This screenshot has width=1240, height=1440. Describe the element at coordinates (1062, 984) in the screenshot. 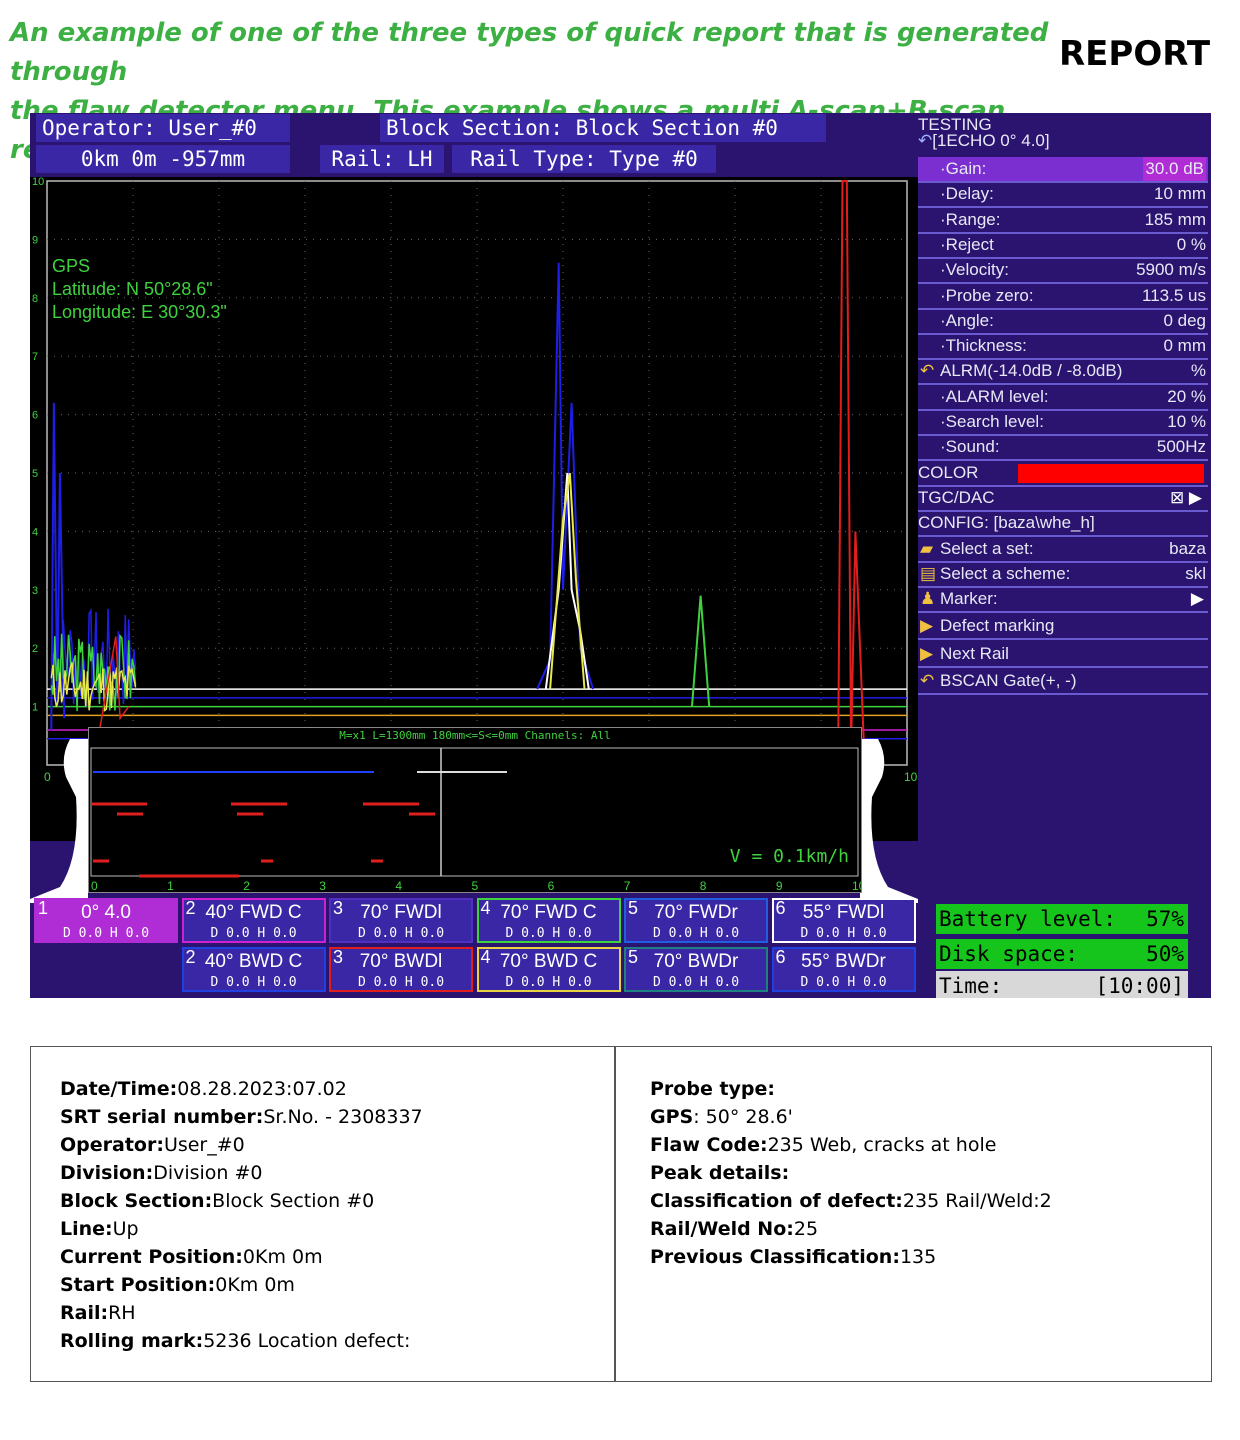

I see `time-status: Time: [10:00]` at that location.